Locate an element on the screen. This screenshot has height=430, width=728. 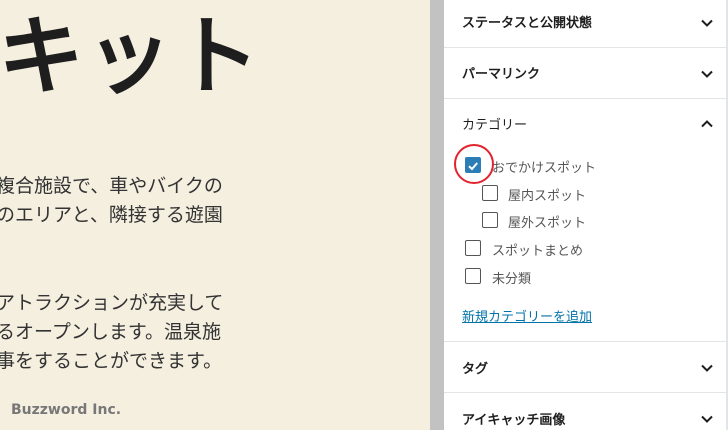
panel-tags: タグ is located at coordinates (586, 367).